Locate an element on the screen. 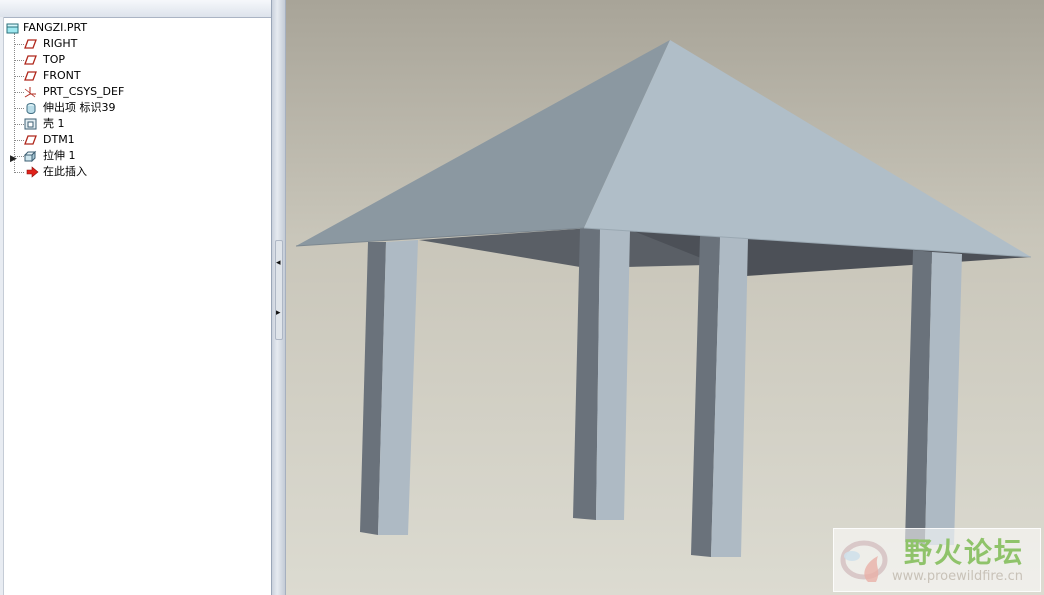 This screenshot has width=1044, height=595. coordinate-system-icon is located at coordinates (30, 92).